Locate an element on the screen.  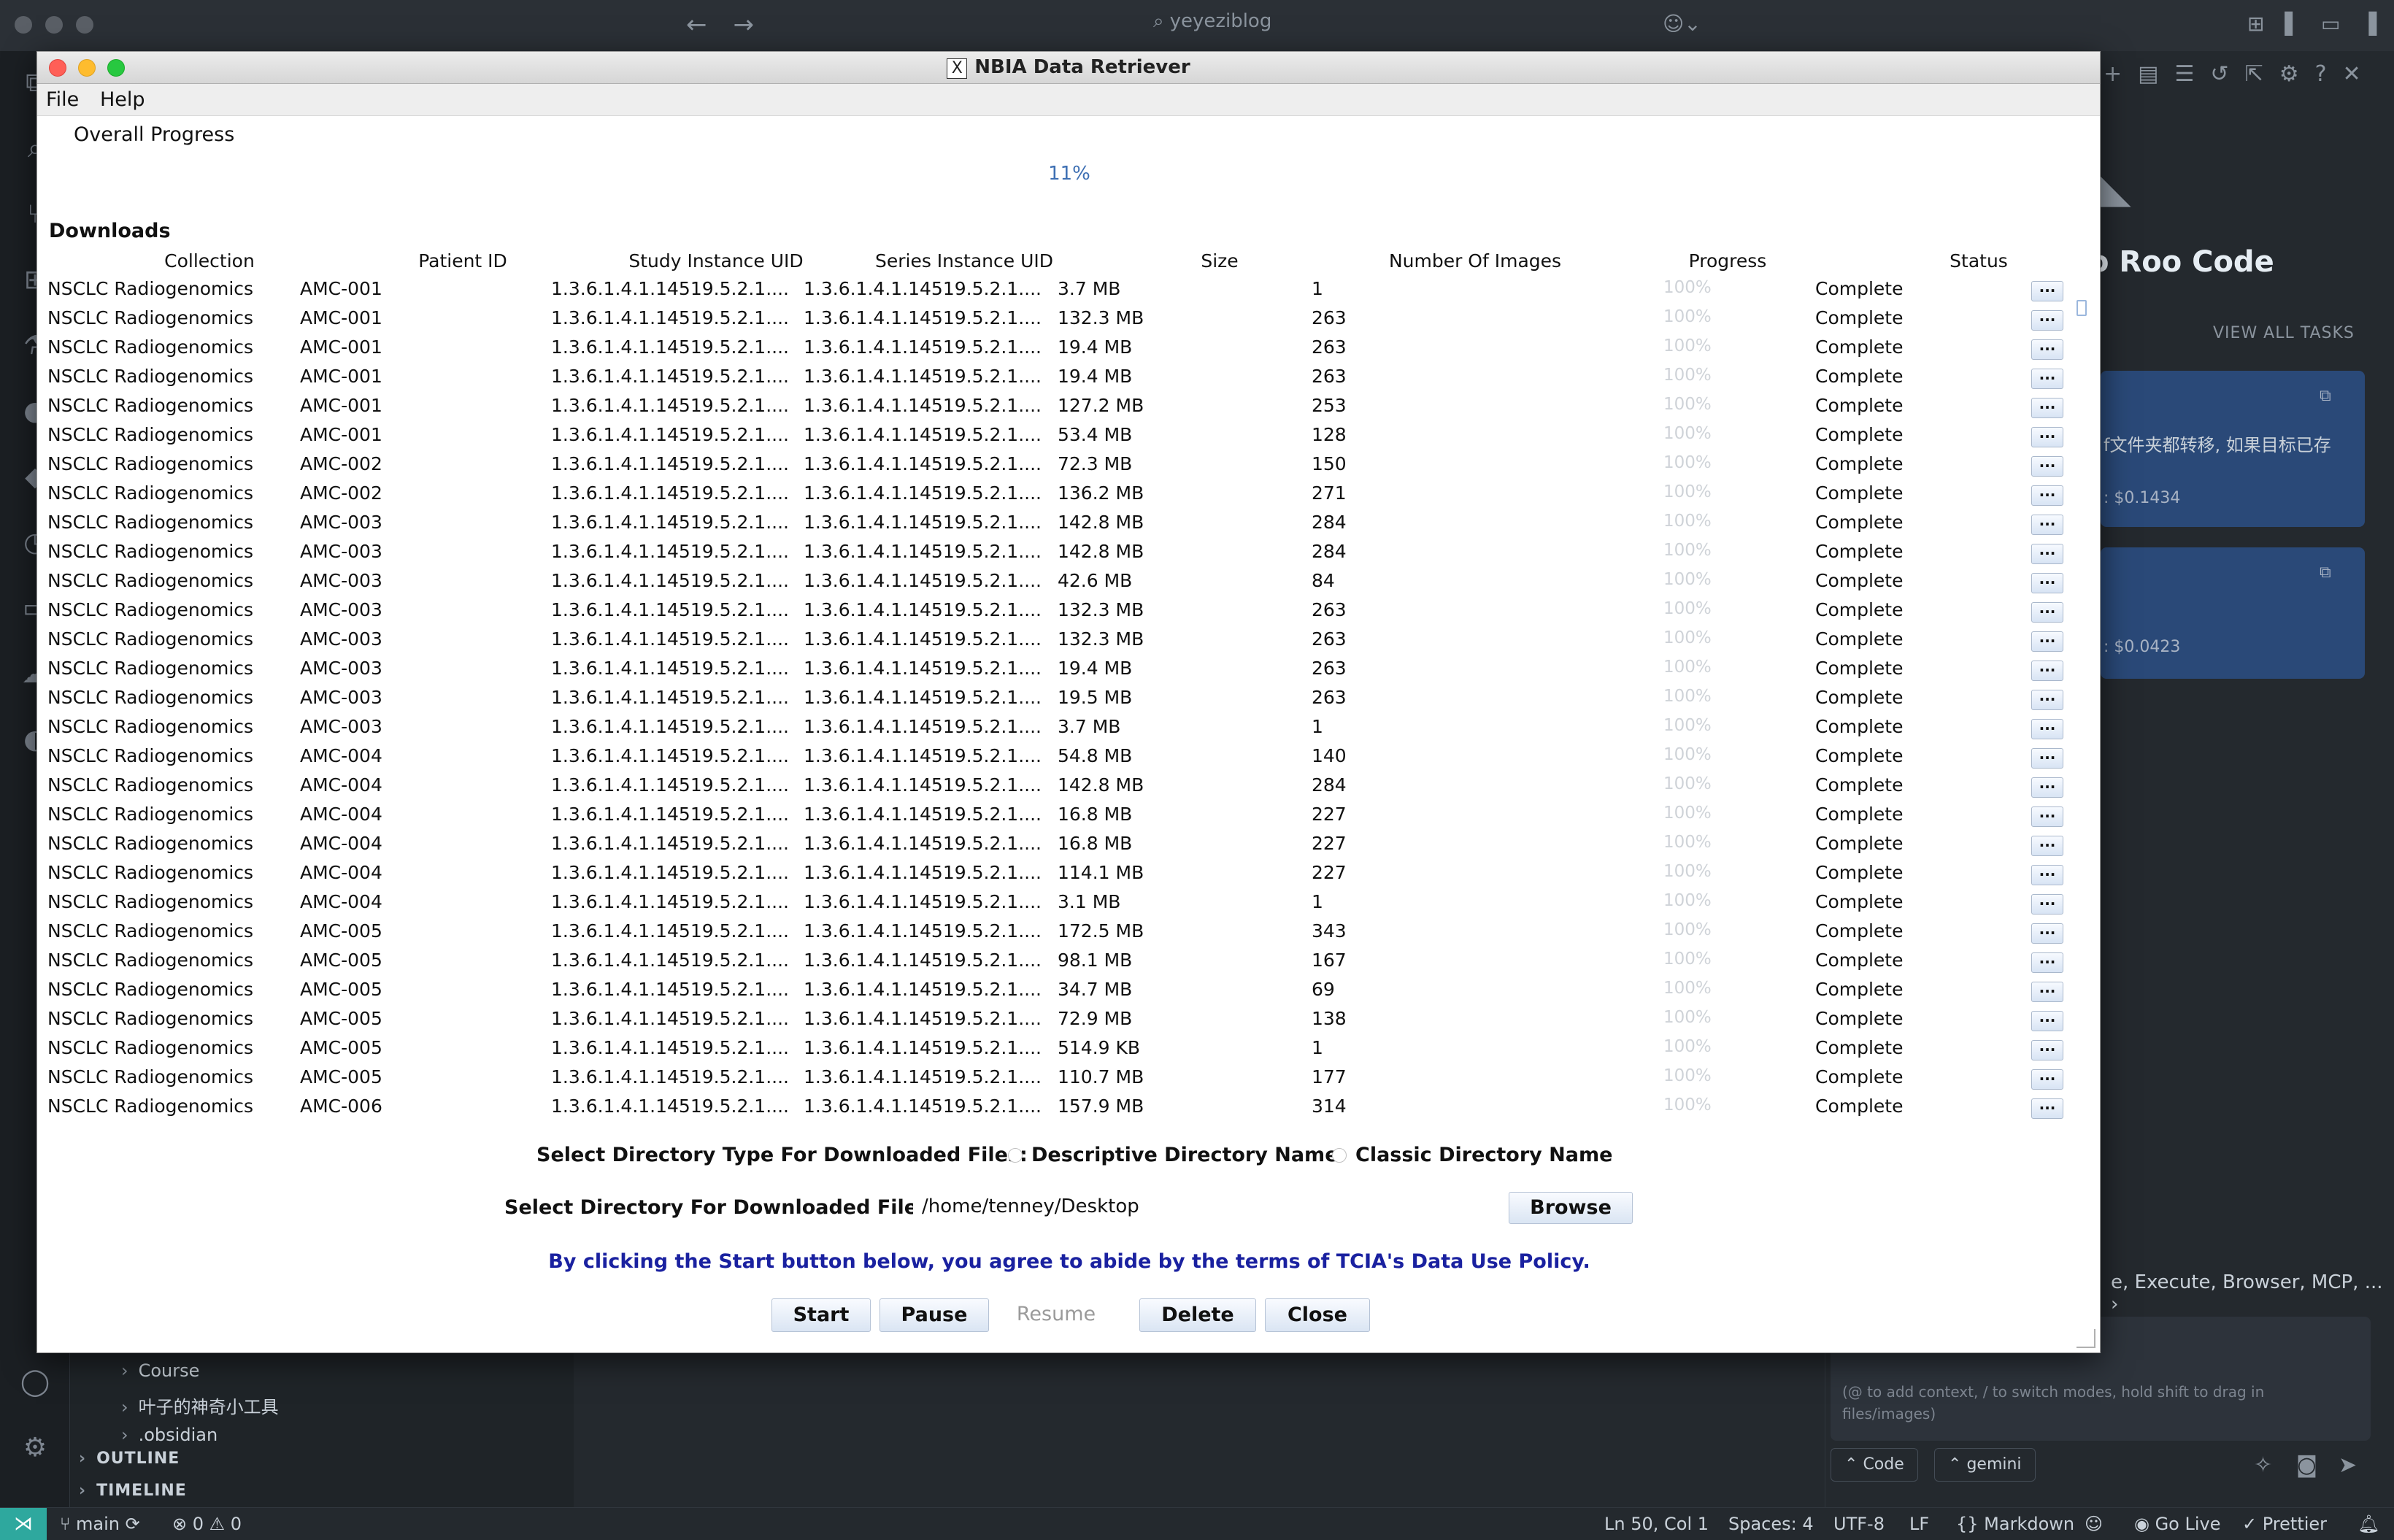
view-all-tasks-link: VIEW ALL TASKS is located at coordinates (2284, 333).